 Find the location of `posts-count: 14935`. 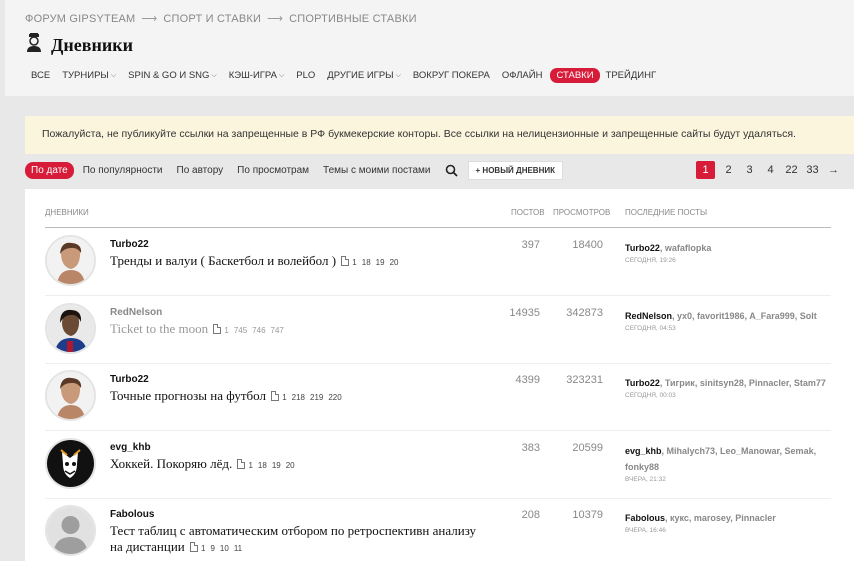

posts-count: 14935 is located at coordinates (524, 312).